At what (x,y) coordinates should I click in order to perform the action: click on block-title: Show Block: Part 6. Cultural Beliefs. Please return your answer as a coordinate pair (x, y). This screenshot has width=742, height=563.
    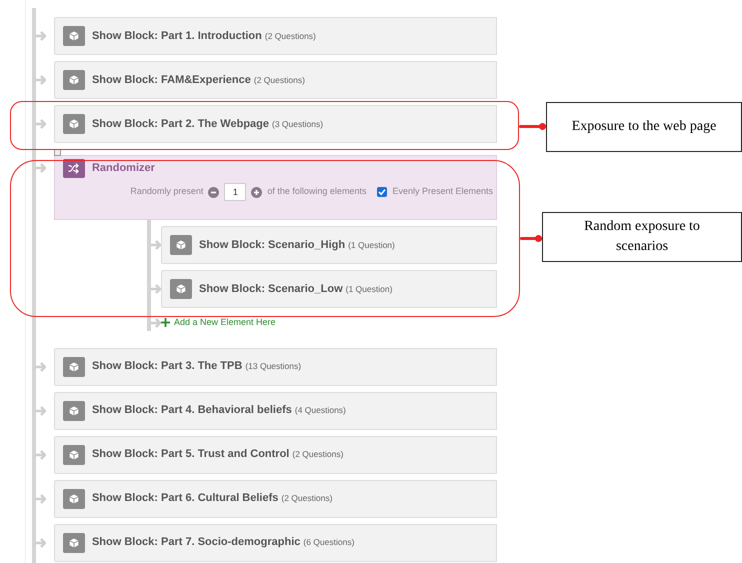
    Looking at the image, I should click on (185, 498).